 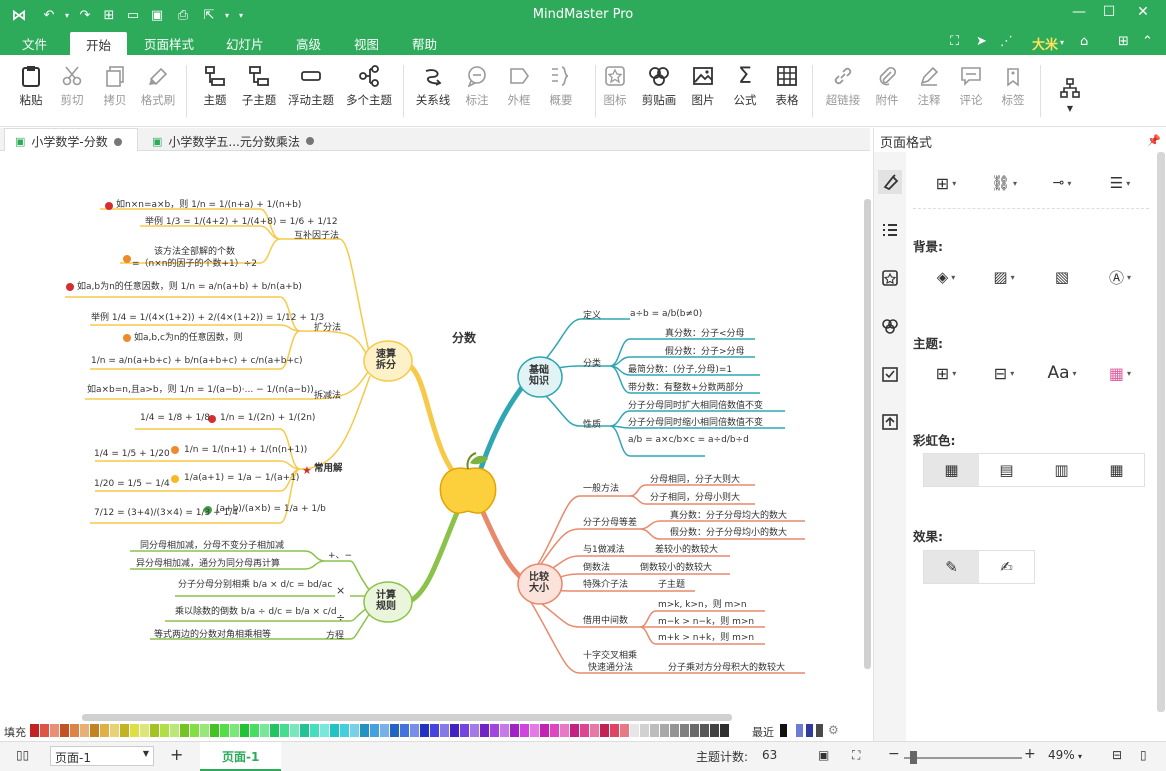 I want to click on topic-node: 假分数：分子分母均小的数大, so click(x=728, y=533).